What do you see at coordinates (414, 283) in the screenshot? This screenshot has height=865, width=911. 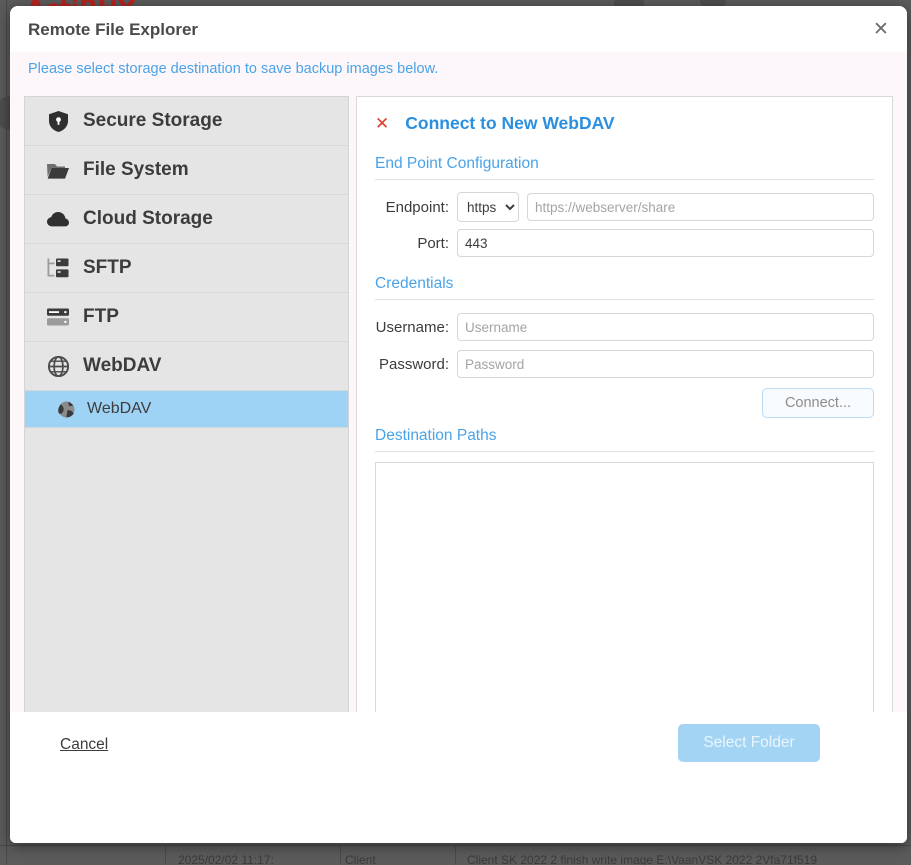 I see `credentials-section-heading: Credentials` at bounding box center [414, 283].